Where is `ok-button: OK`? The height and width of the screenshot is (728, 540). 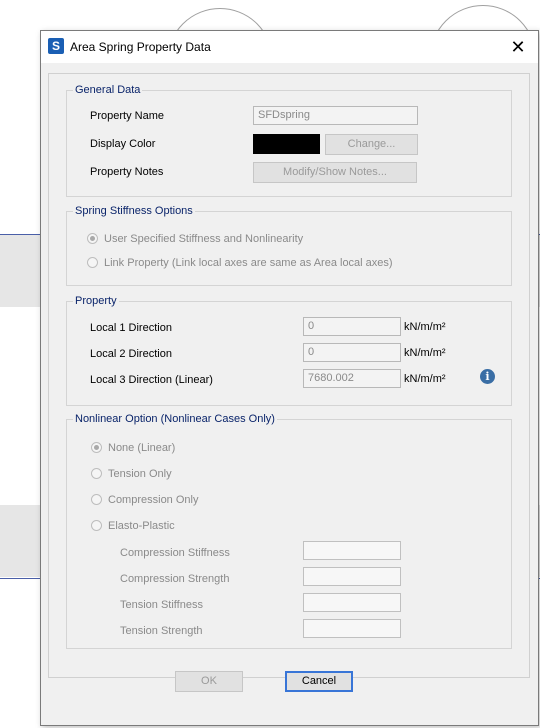
ok-button: OK is located at coordinates (209, 681).